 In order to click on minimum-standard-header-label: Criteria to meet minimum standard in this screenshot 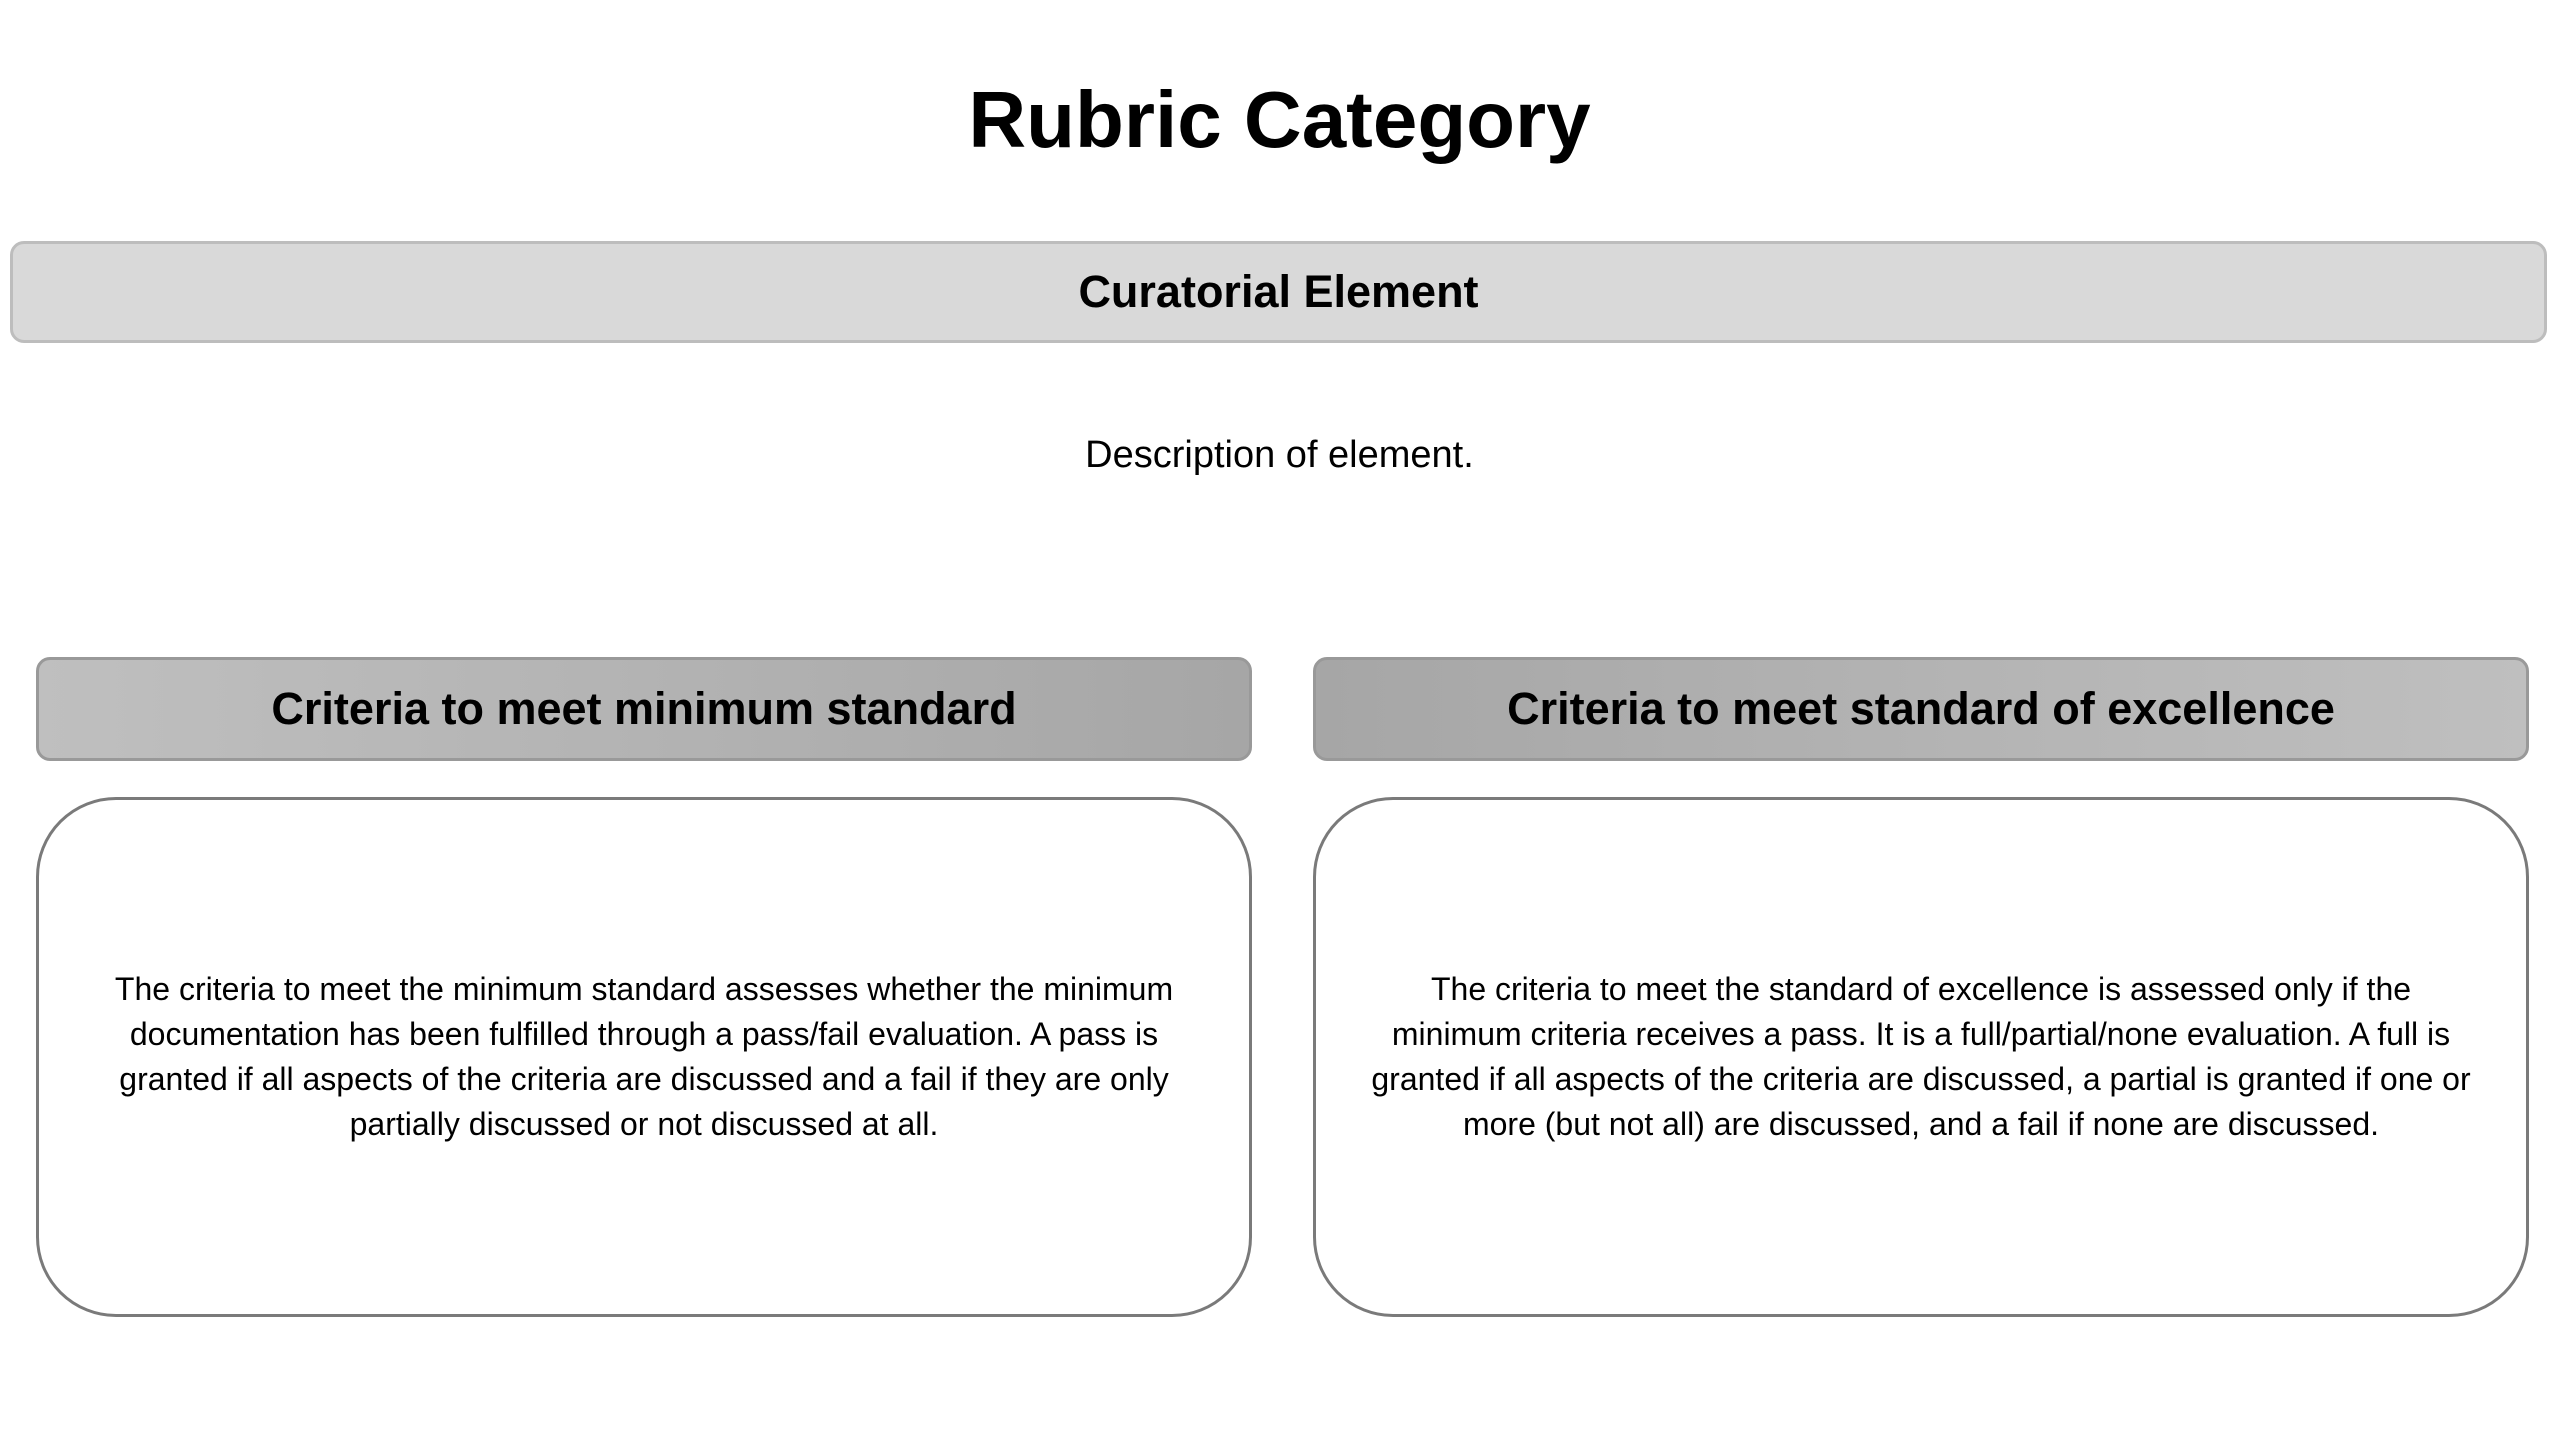, I will do `click(644, 708)`.